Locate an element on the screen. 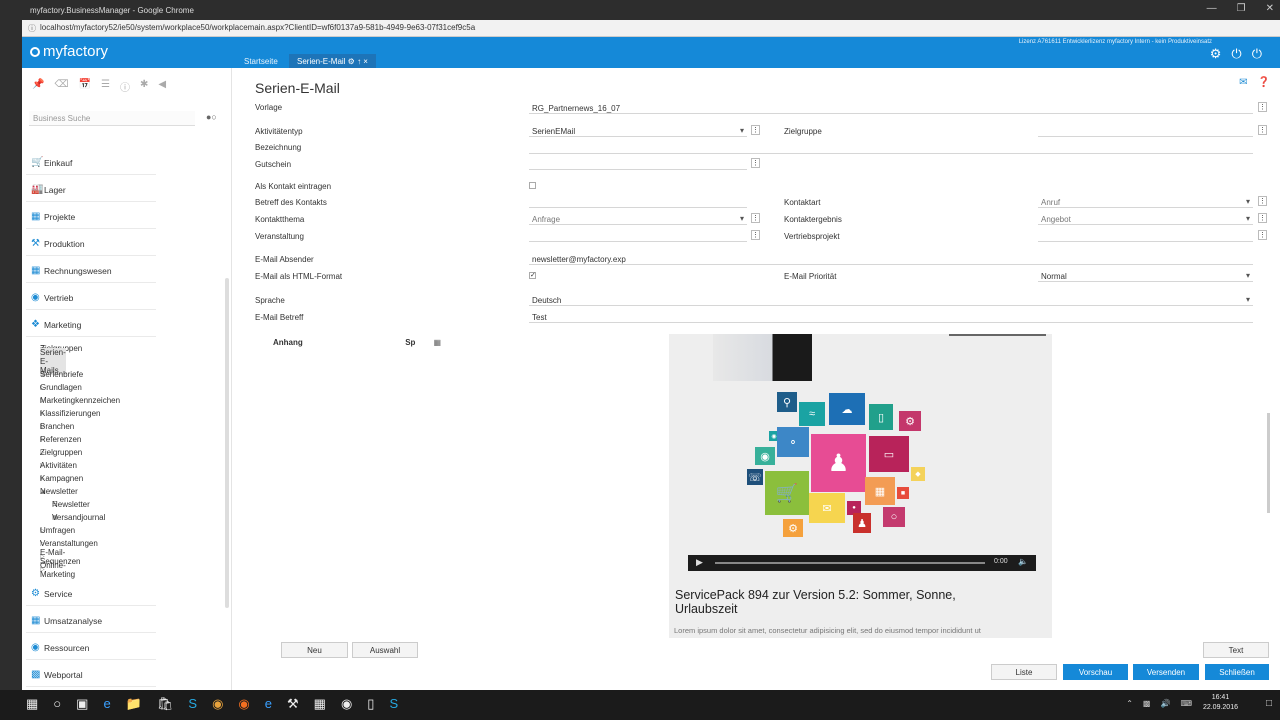 The width and height of the screenshot is (1280, 720). sidebar-sub-kampagnen: ▷ Kampagnen is located at coordinates (61, 478).